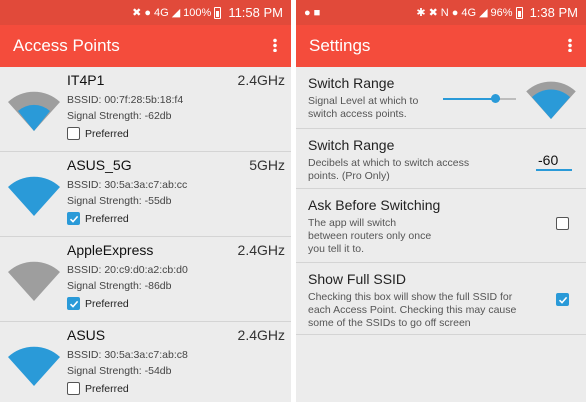 The height and width of the screenshot is (402, 586). Describe the element at coordinates (553, 12) in the screenshot. I see `status-time: 1:38 PM` at that location.